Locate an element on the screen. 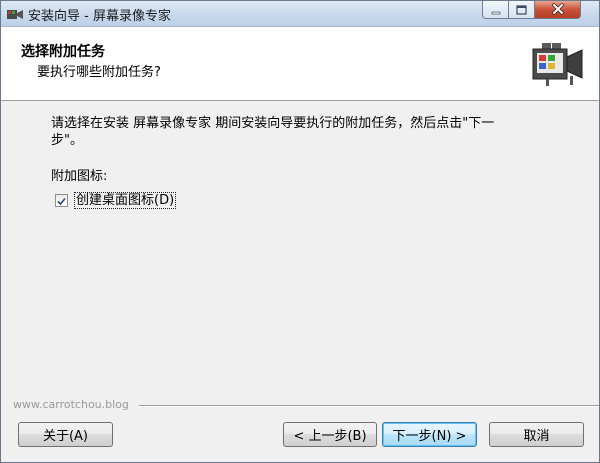 This screenshot has height=463, width=600. minimize-button is located at coordinates (495, 10).